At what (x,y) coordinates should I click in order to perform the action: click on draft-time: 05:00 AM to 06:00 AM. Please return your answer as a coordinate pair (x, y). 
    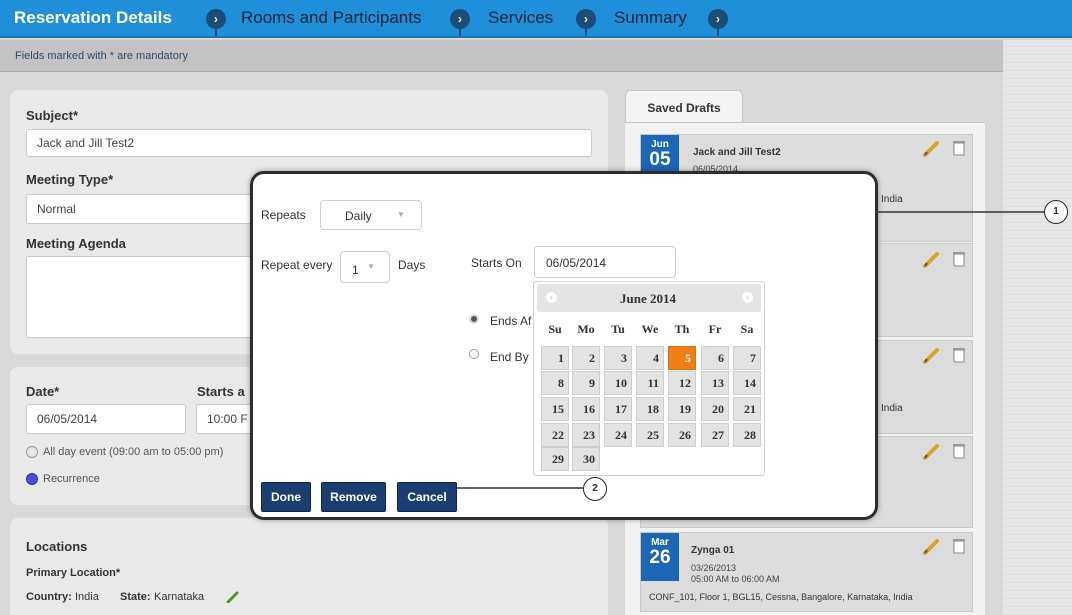
    Looking at the image, I should click on (735, 579).